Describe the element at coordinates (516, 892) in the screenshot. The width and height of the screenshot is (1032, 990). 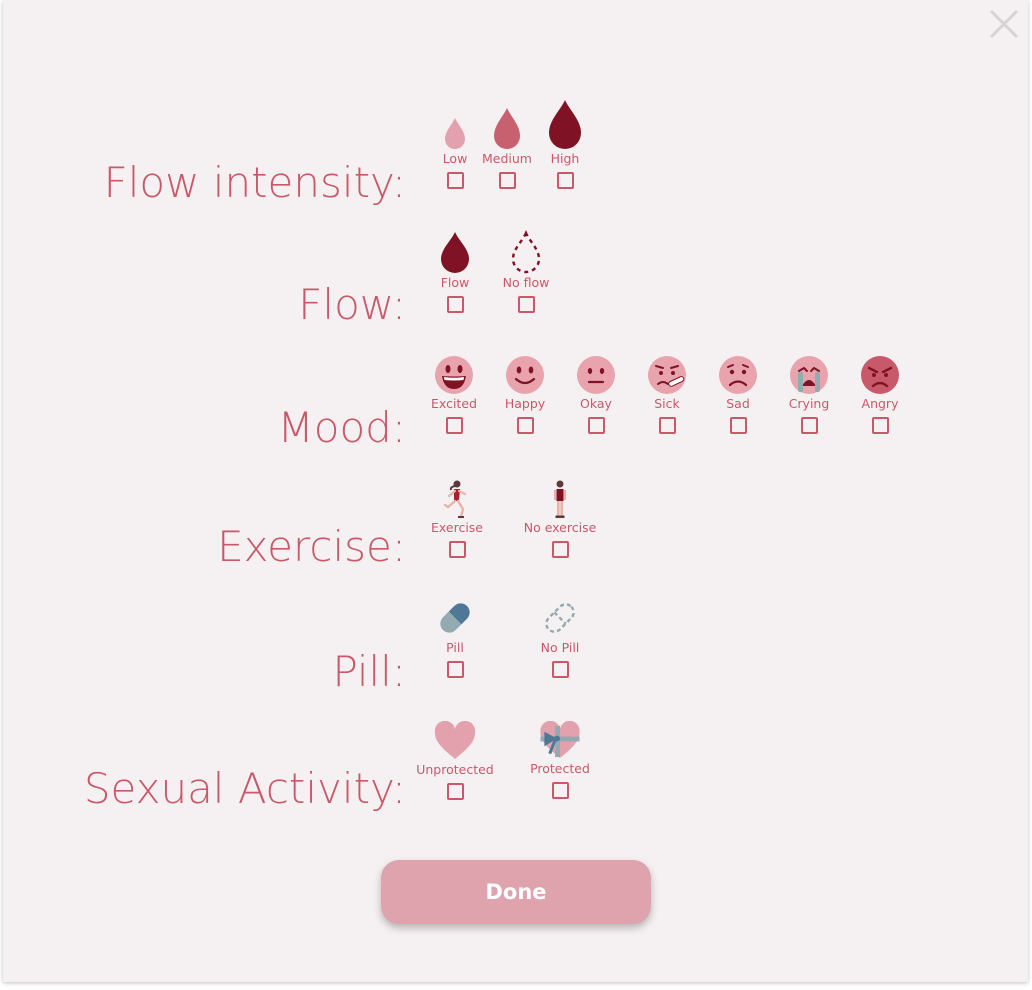
I see `done-button: Done` at that location.